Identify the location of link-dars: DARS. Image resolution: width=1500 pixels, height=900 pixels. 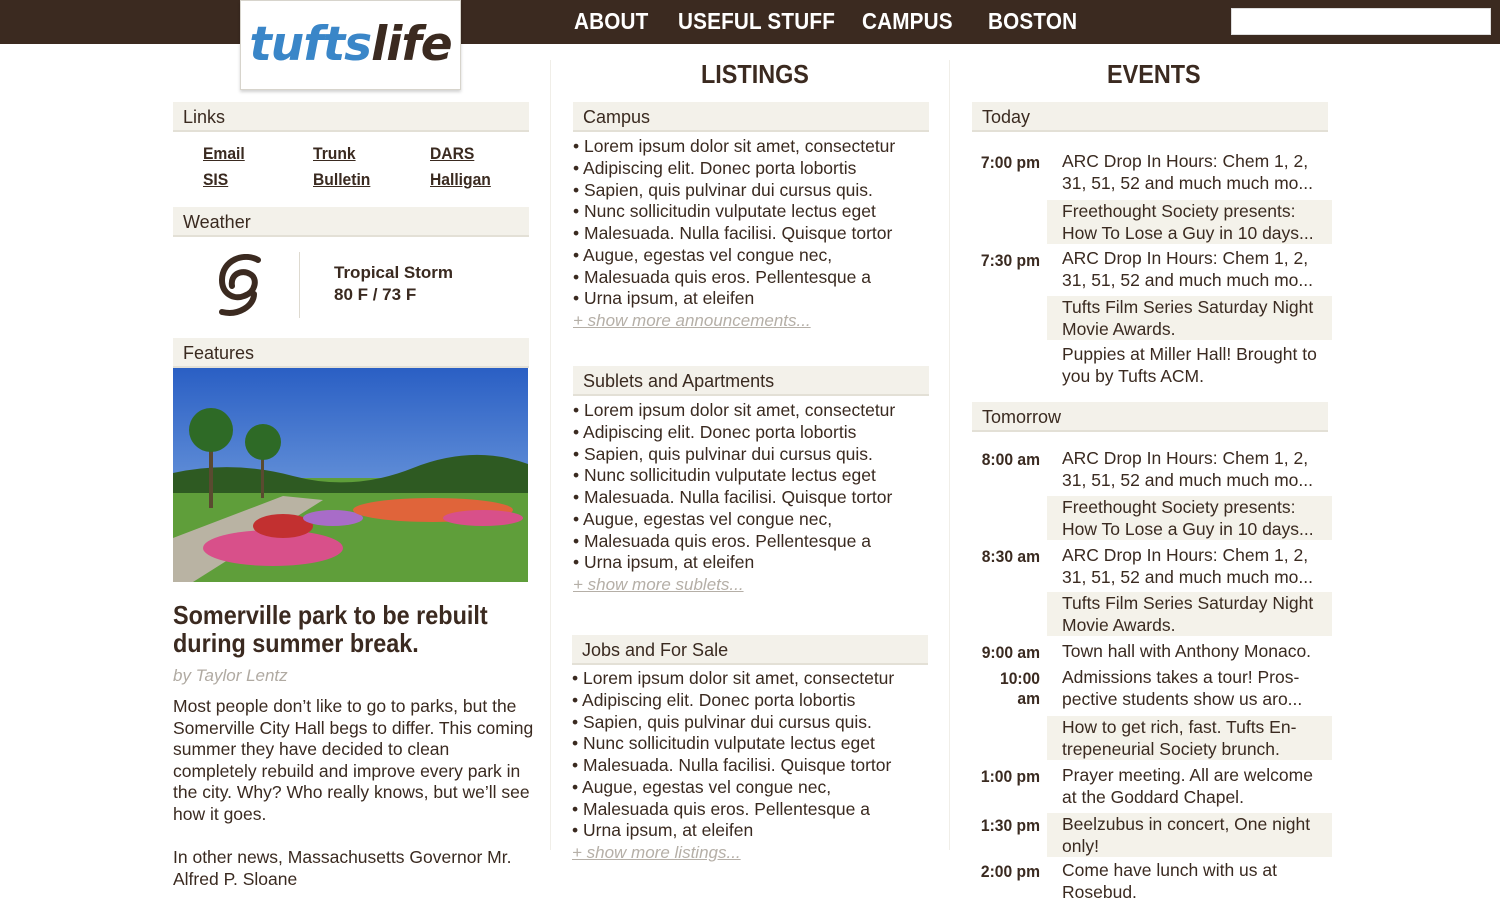
(452, 154).